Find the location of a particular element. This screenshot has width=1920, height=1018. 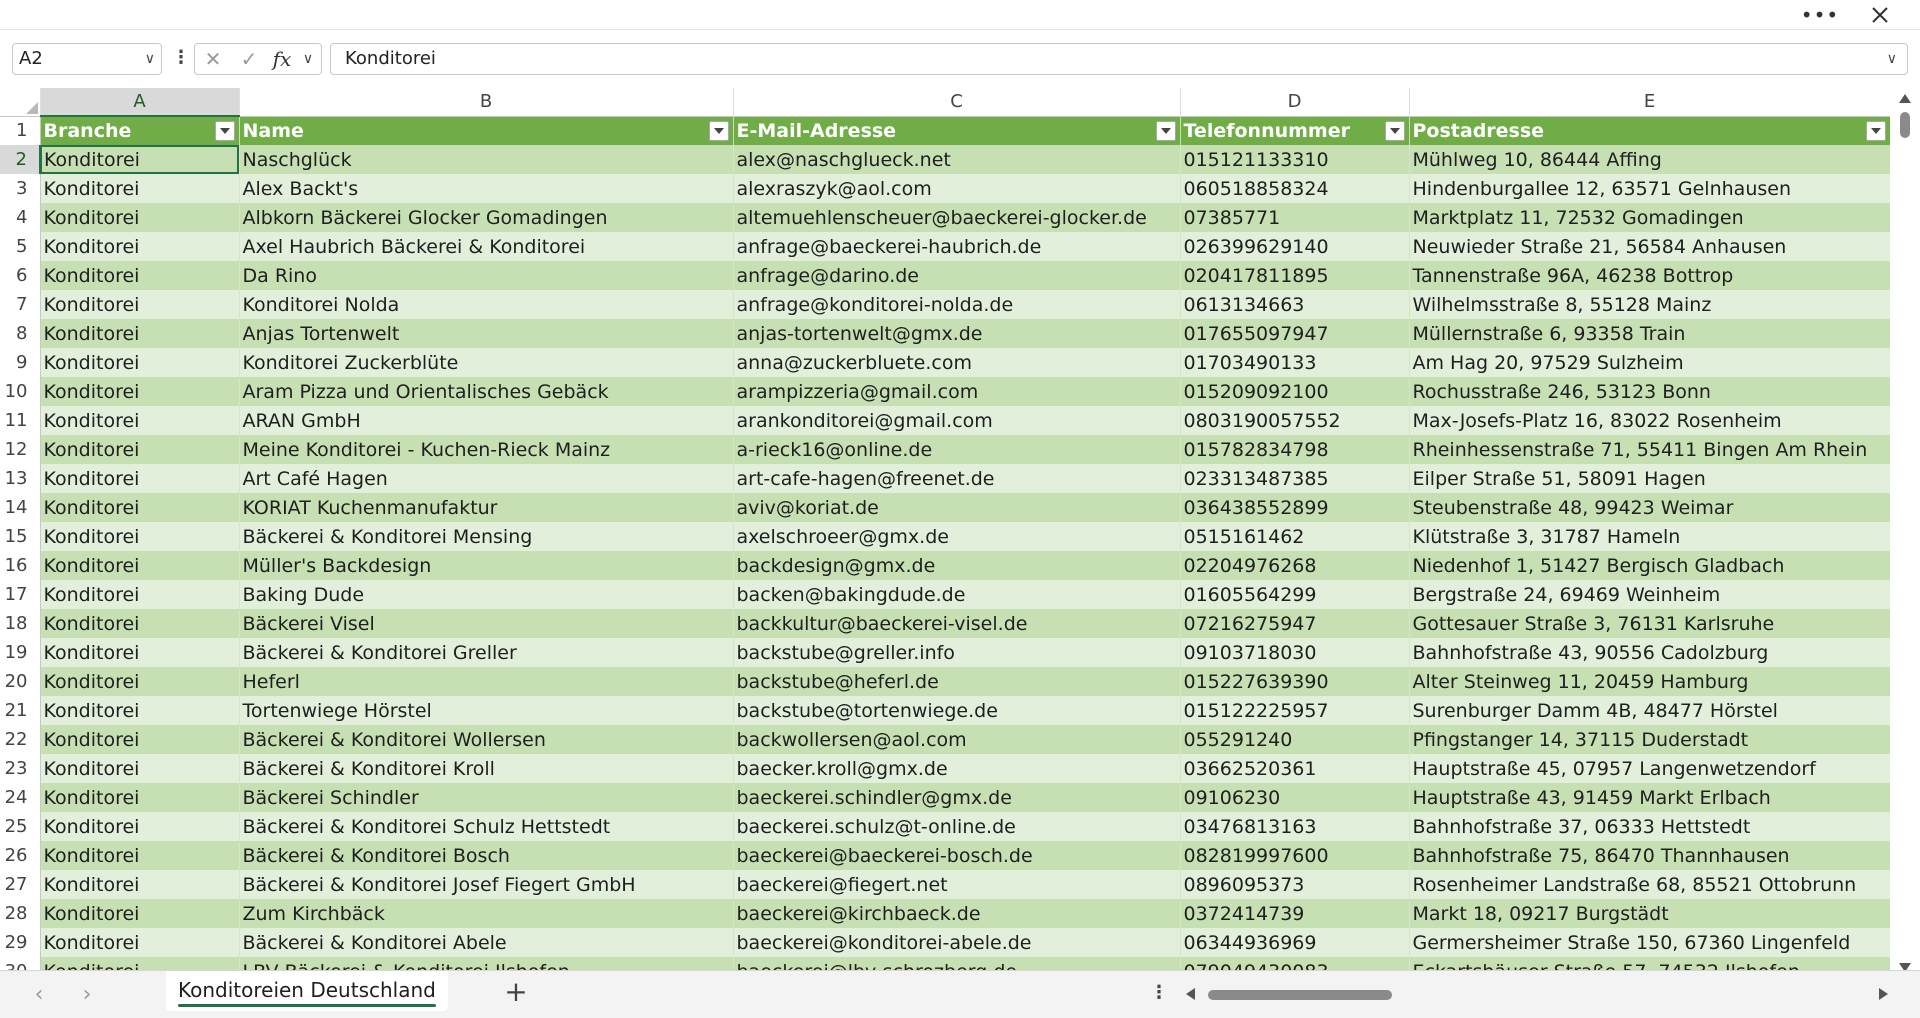

cell-phone: 09103718030 is located at coordinates (1295, 652).